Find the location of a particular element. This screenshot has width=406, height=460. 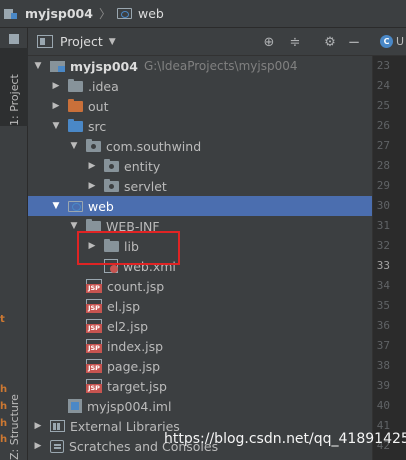

line-number: 38 is located at coordinates (383, 365).